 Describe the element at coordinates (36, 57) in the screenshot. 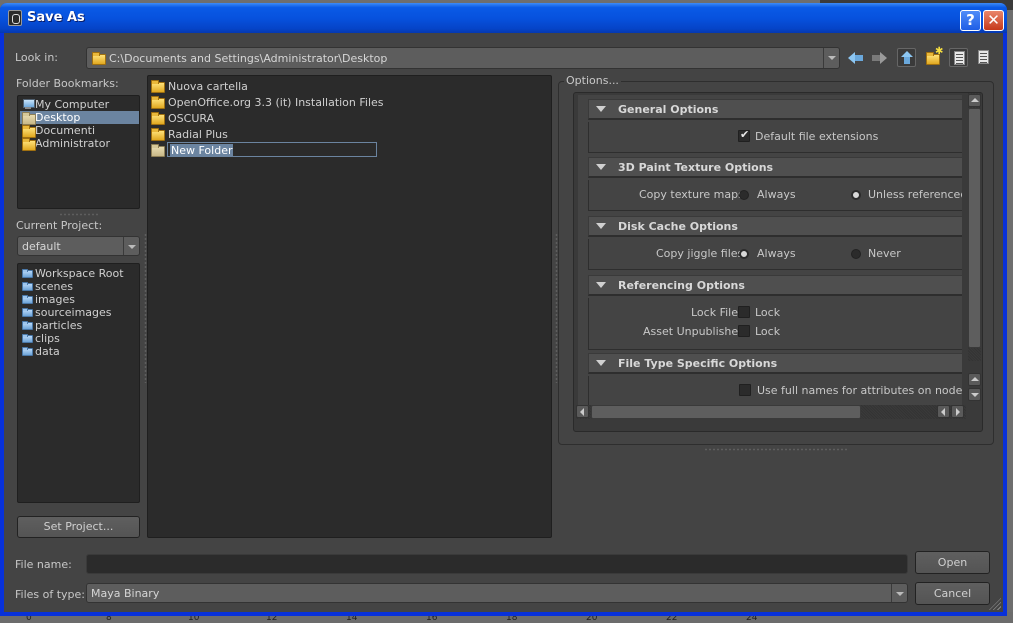

I see `look-in-label: Look in:` at that location.